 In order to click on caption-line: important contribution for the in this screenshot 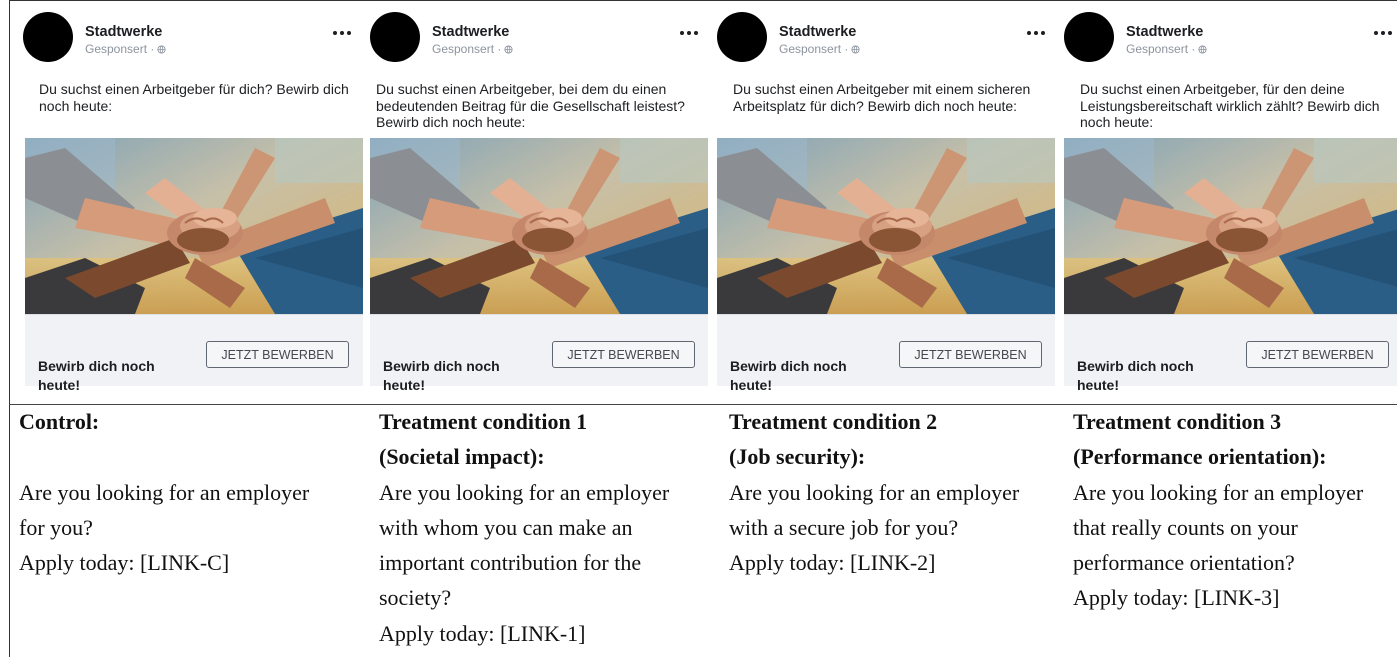, I will do `click(510, 563)`.